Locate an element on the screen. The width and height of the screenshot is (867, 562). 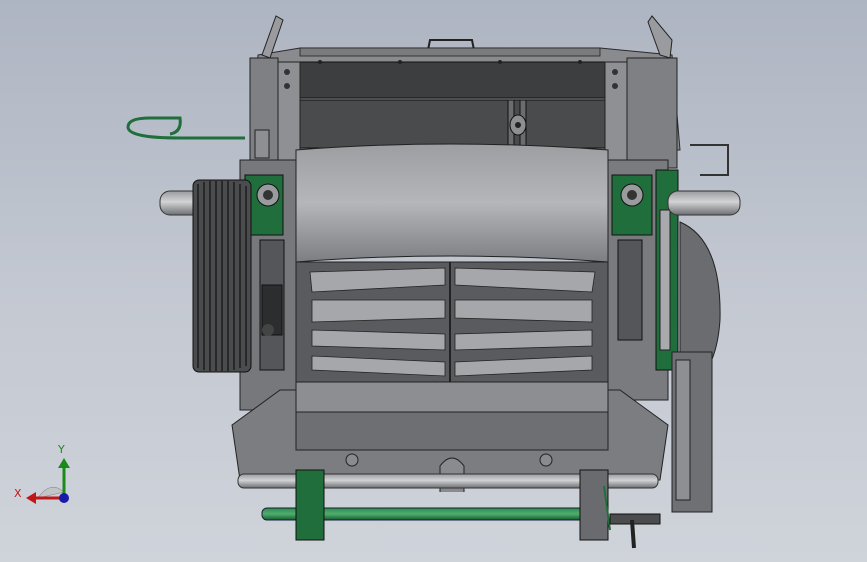
inner-blade-assembly is located at coordinates (452, 322).